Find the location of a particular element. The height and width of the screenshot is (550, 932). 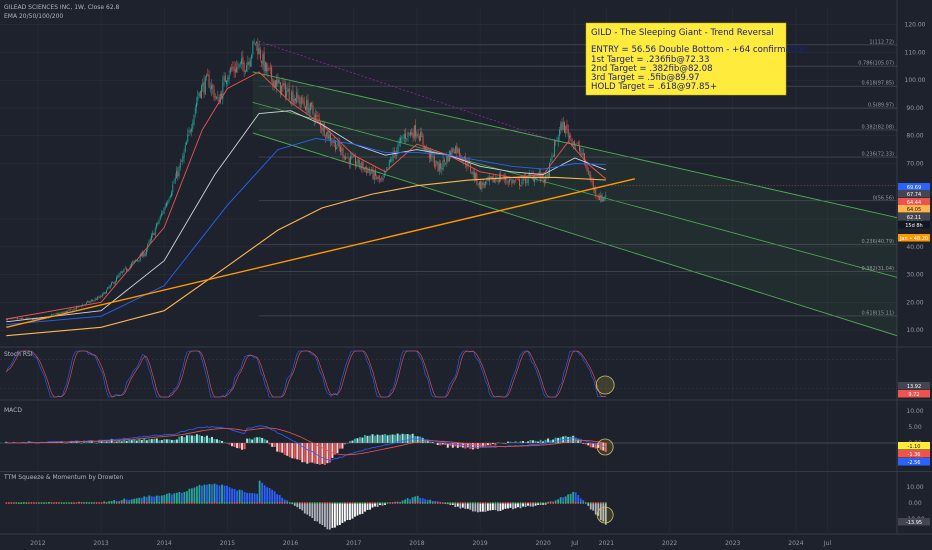

fib-level-label: 0.382(82.08) is located at coordinates (877, 127).